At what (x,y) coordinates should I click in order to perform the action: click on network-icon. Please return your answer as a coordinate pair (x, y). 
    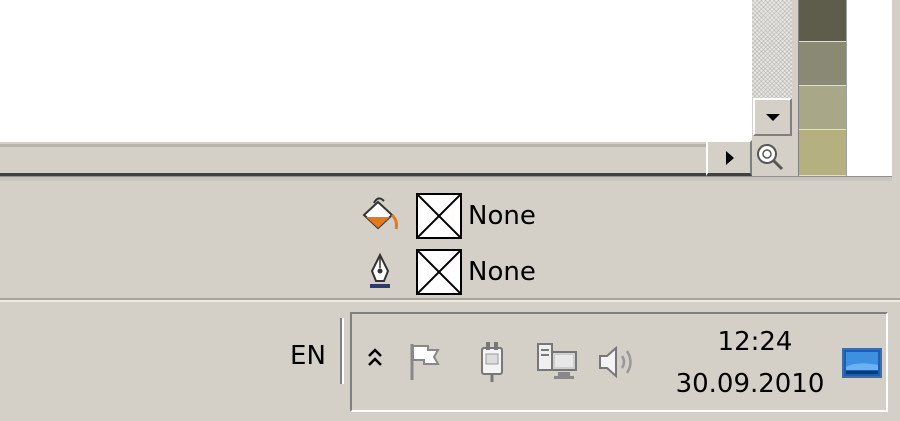
    Looking at the image, I should click on (557, 362).